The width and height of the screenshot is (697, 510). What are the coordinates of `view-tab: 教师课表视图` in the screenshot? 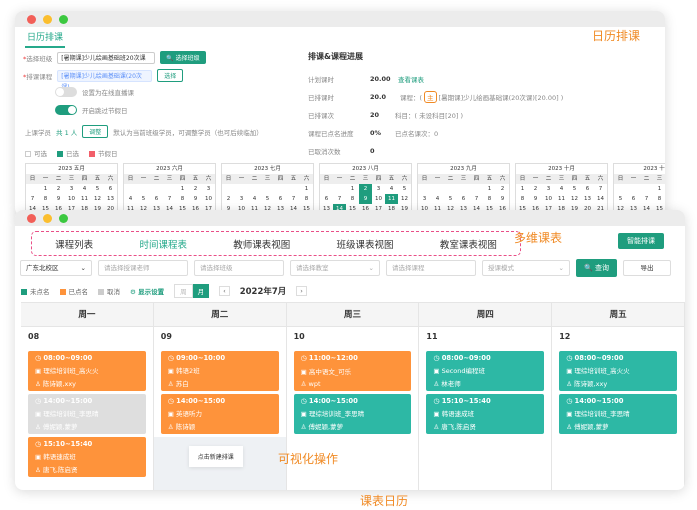 It's located at (261, 244).